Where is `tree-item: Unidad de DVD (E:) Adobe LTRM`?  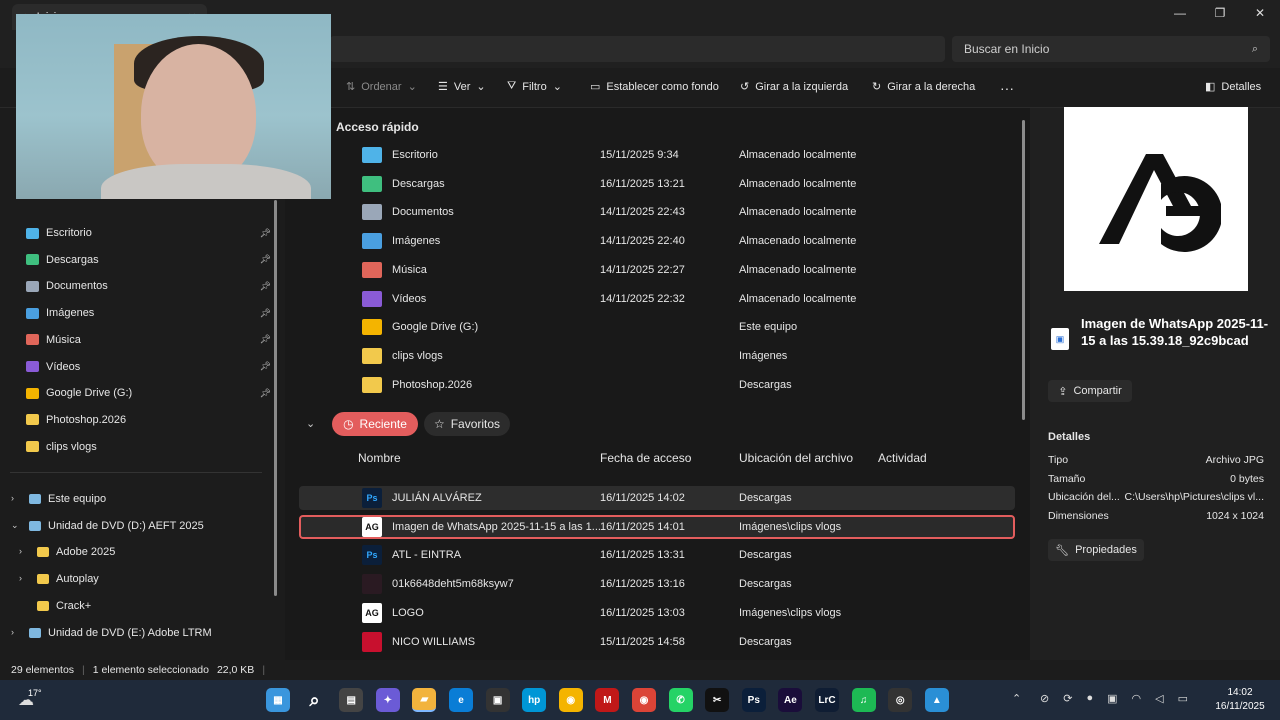
tree-item: Unidad de DVD (E:) Adobe LTRM is located at coordinates (144, 633).